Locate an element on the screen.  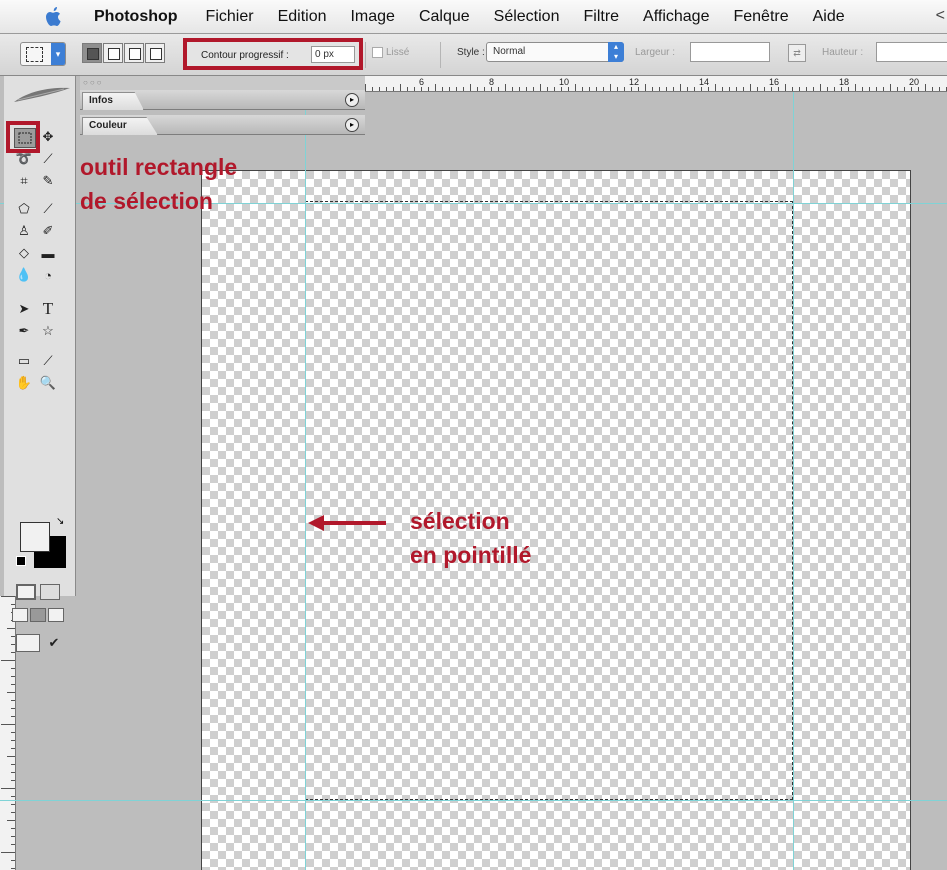
tool-preset-picker: ▾ is located at coordinates (43, 54).